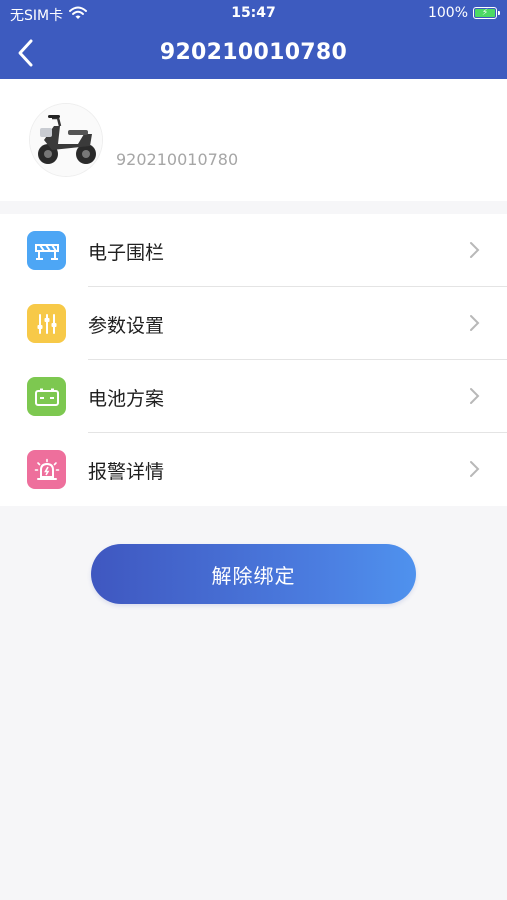  I want to click on menu-item-alarm-details: 报警详情, so click(253, 469).